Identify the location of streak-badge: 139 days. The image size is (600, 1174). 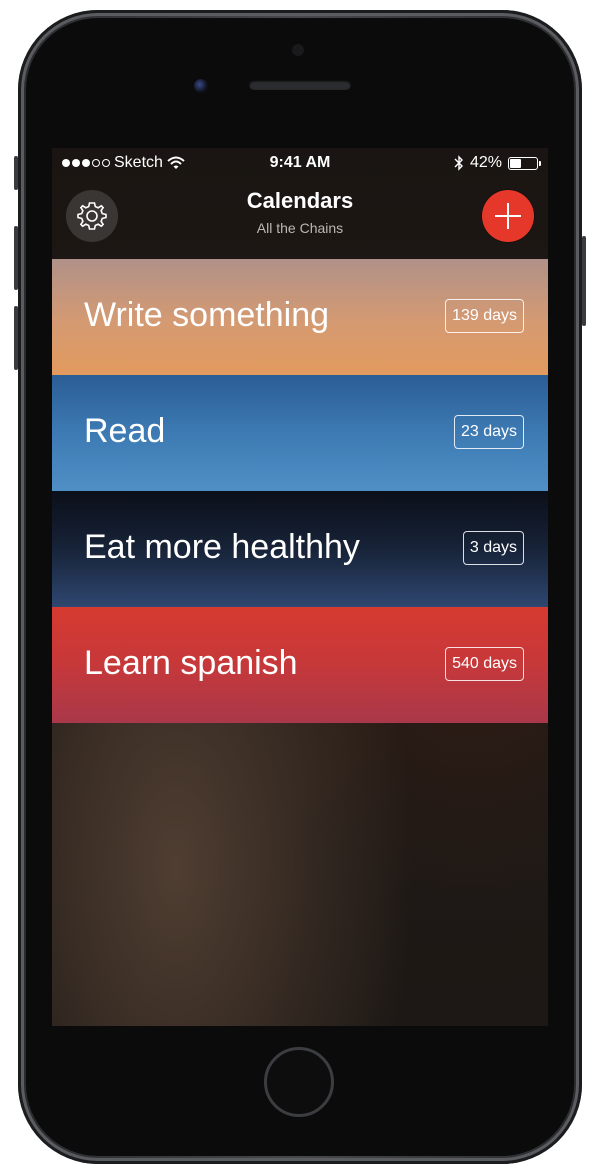
(484, 316).